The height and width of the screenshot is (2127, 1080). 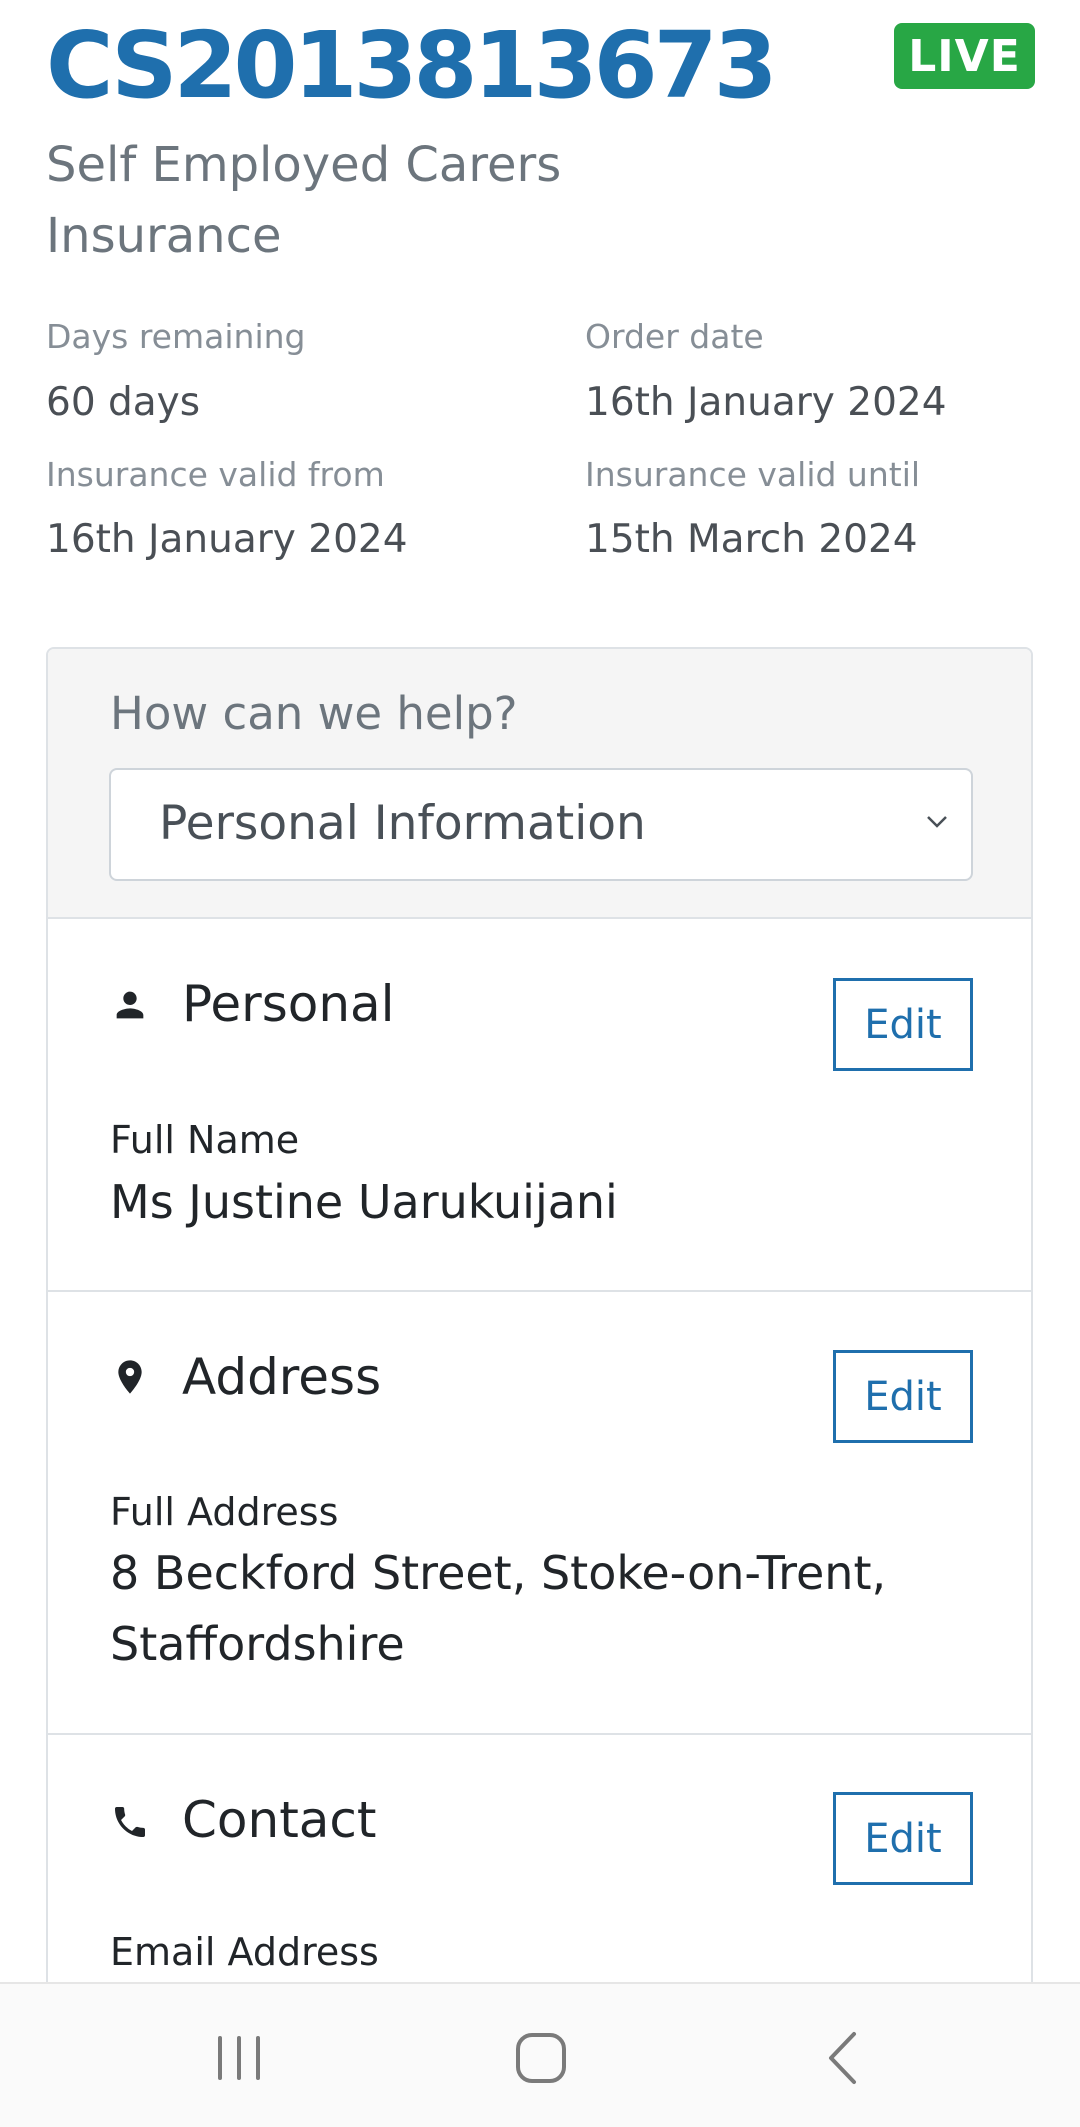 I want to click on edit-address-button: Edit, so click(x=903, y=1396).